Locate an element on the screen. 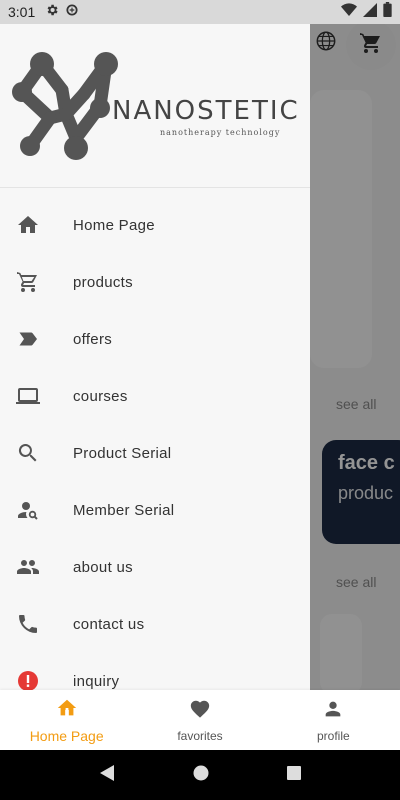 This screenshot has height=800, width=400. nav-tab-label: Home Page is located at coordinates (66, 735).